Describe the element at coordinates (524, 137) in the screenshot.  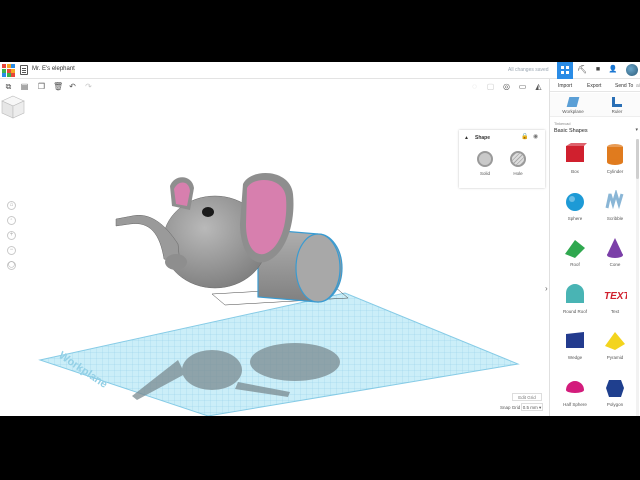
I see `lock-icon: 🔒` at that location.